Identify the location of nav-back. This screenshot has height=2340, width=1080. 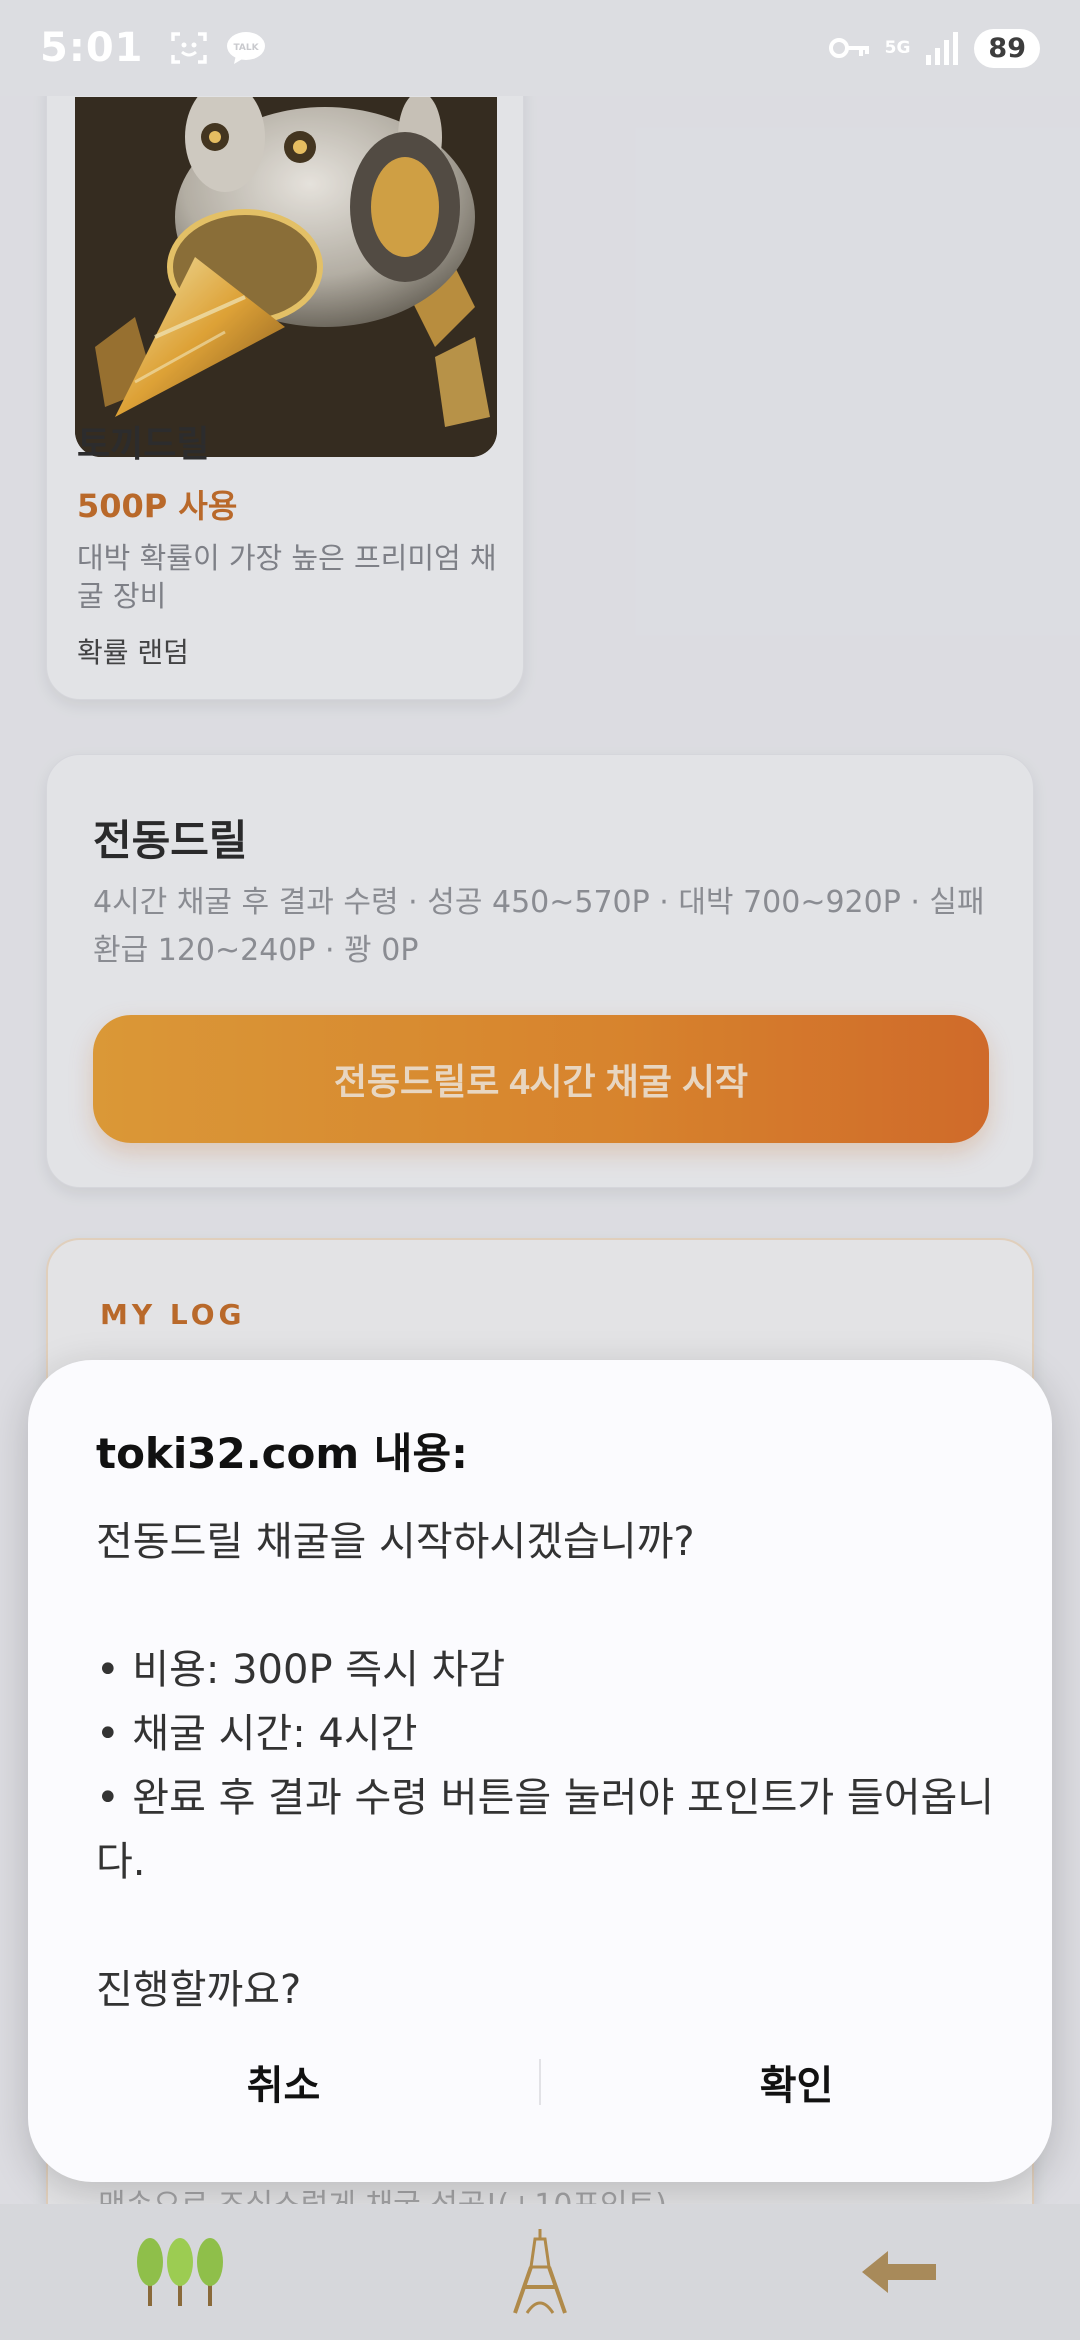
(900, 2272).